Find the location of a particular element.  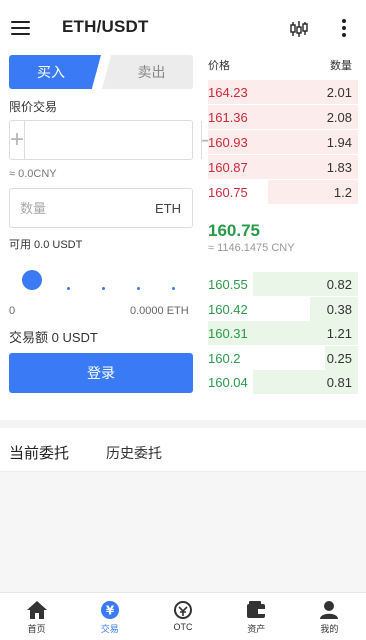

price-input is located at coordinates (113, 140).